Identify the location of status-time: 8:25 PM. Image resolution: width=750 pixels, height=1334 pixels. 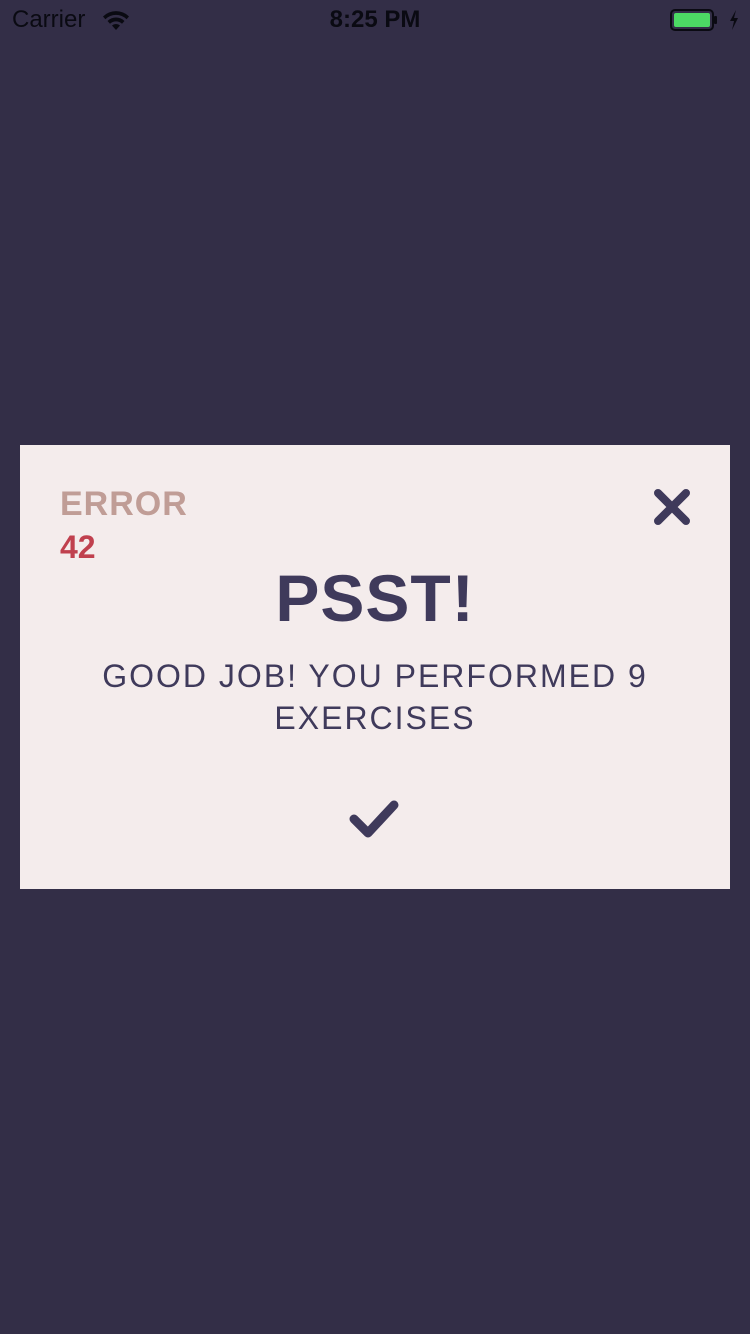
(375, 19).